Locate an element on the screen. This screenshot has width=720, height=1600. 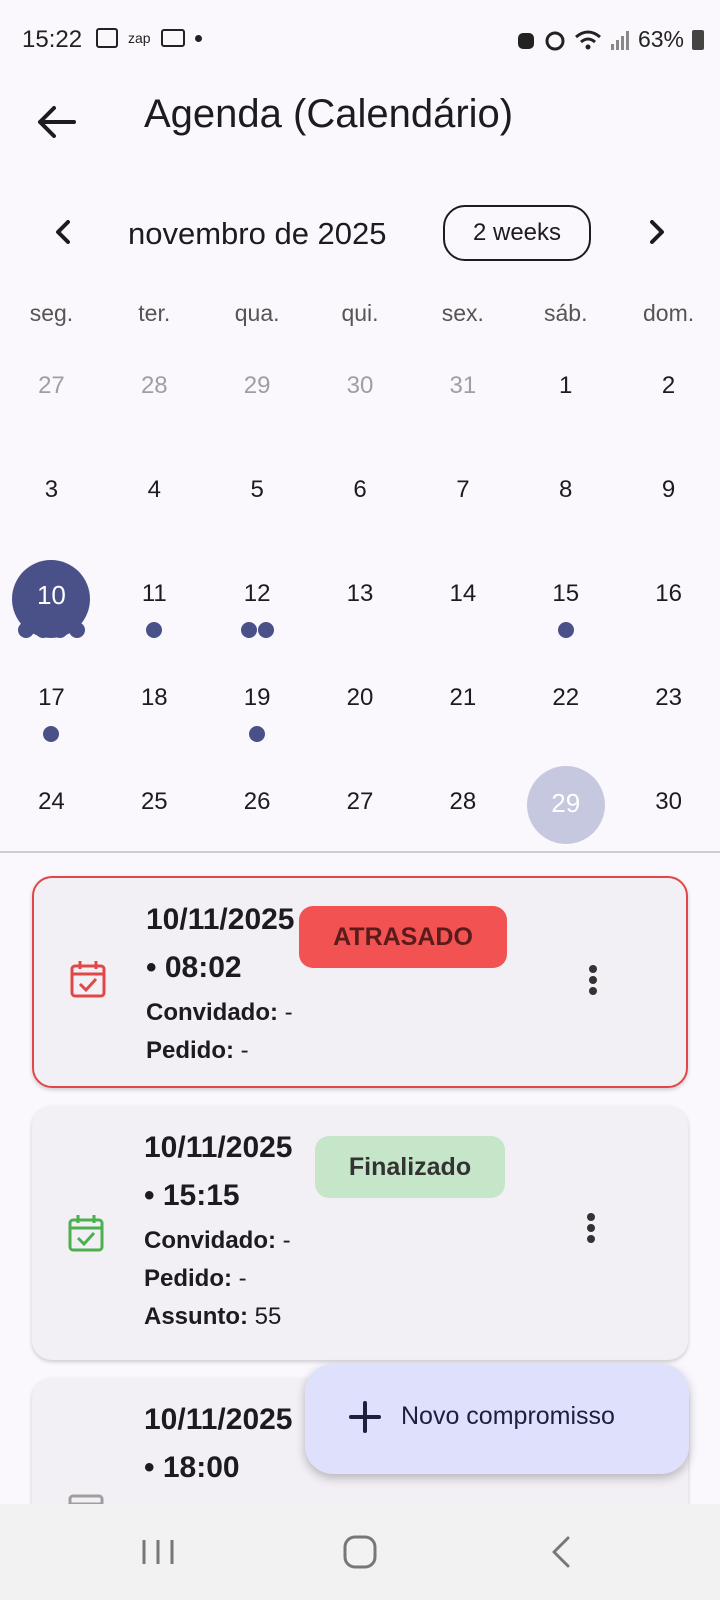
weekday-label: seg. is located at coordinates (51, 313).